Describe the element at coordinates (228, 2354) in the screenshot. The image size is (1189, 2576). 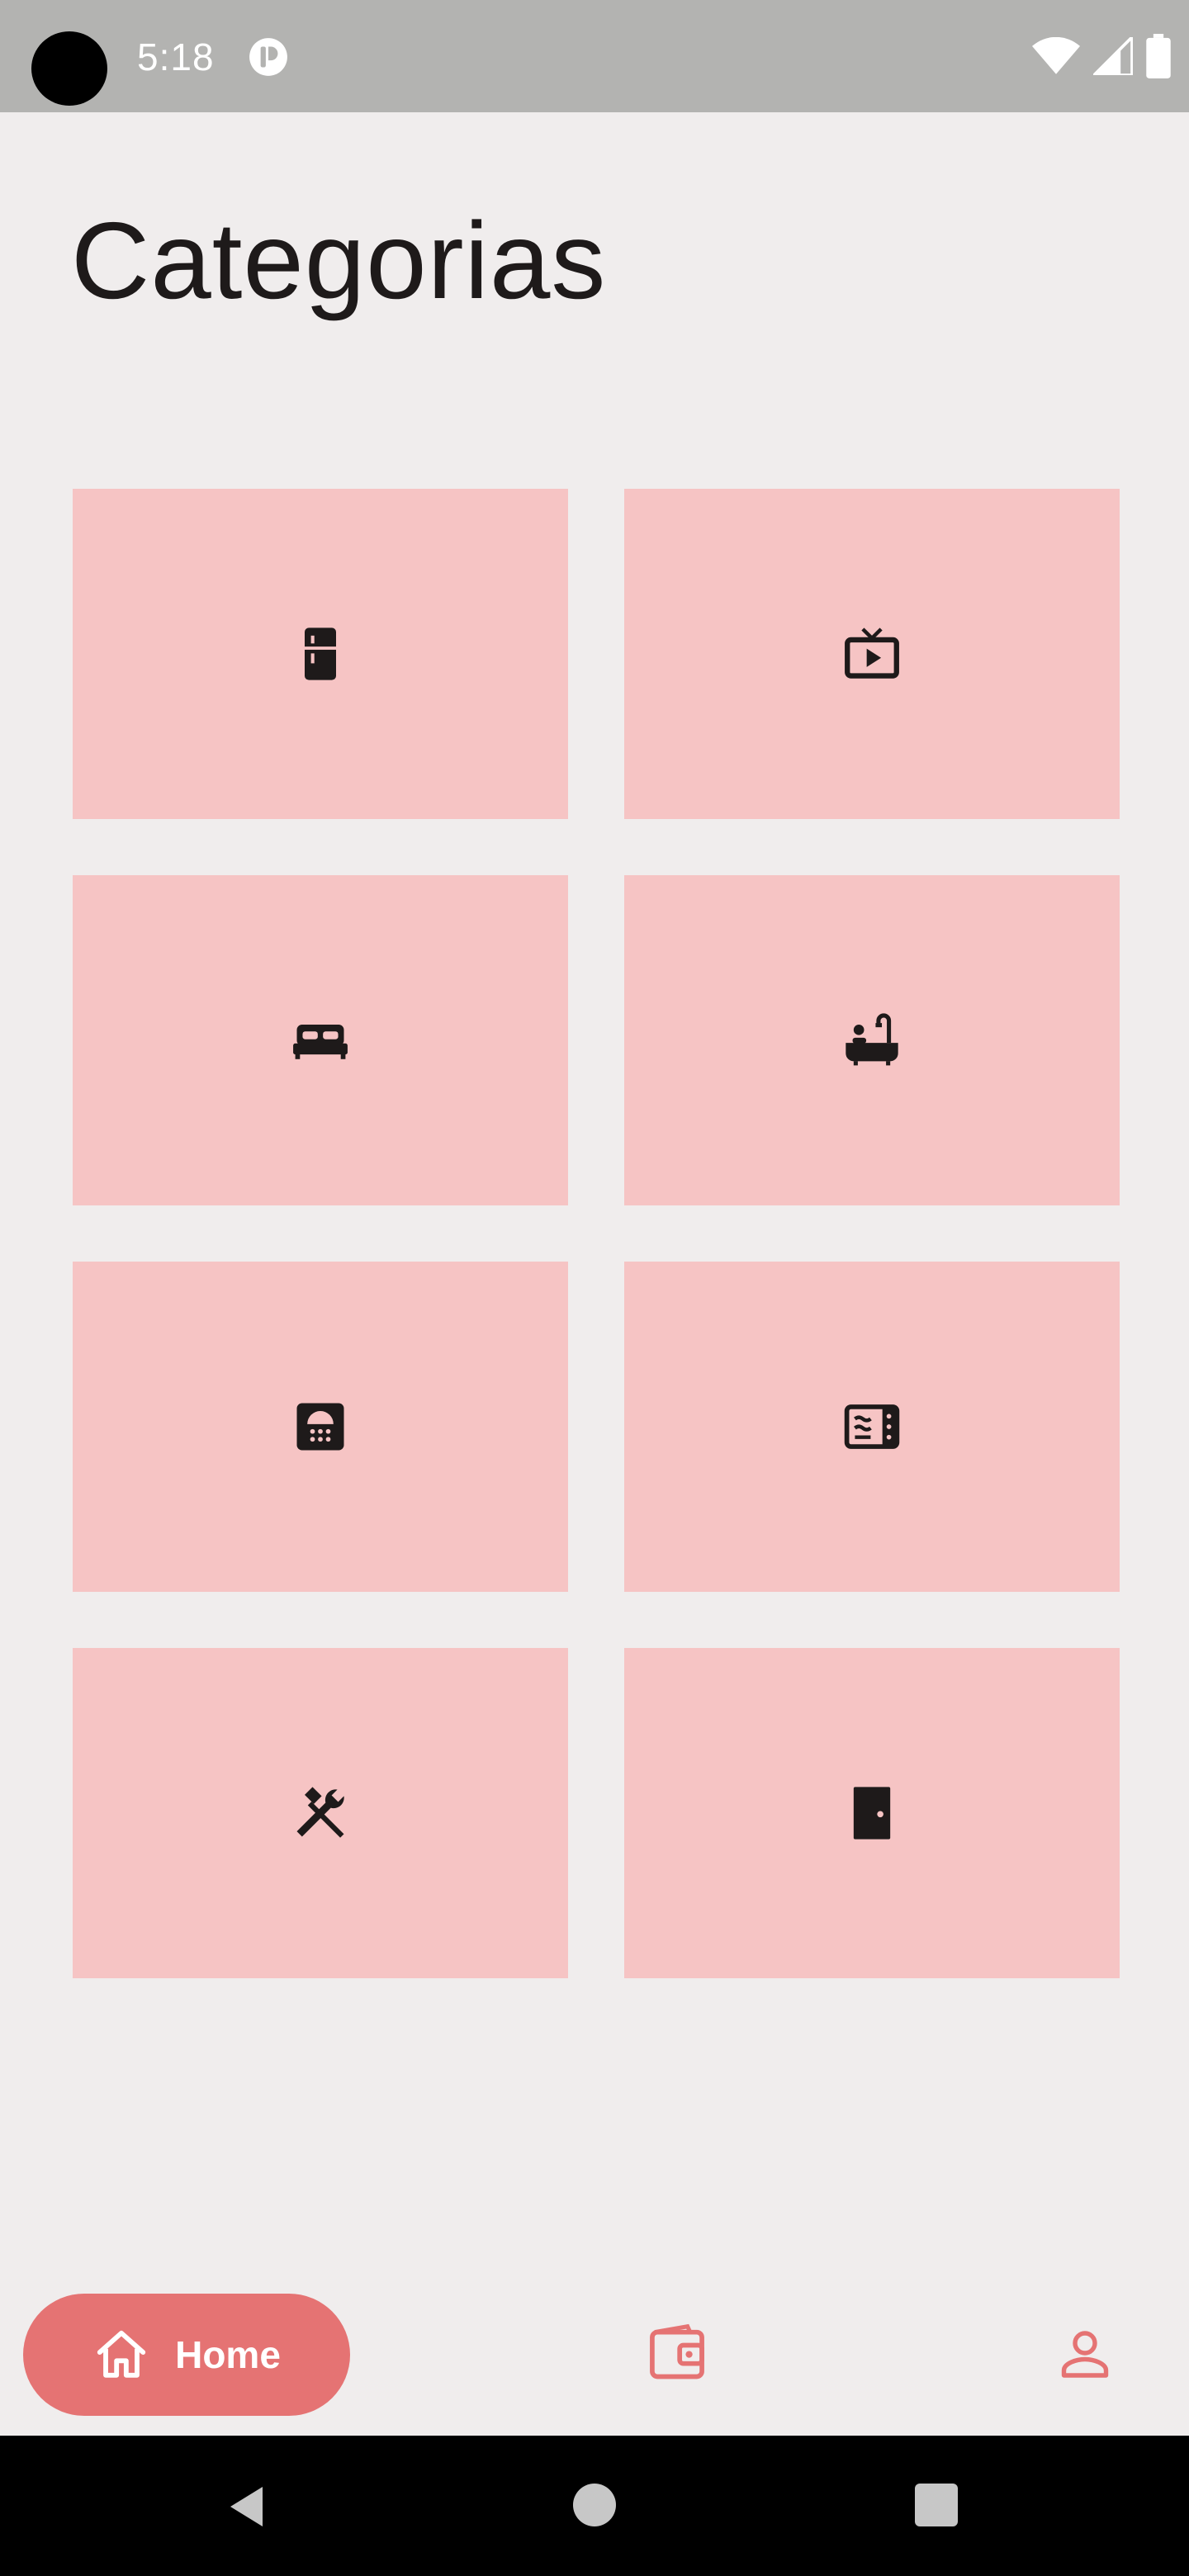
I see `nav-home-label: Home` at that location.